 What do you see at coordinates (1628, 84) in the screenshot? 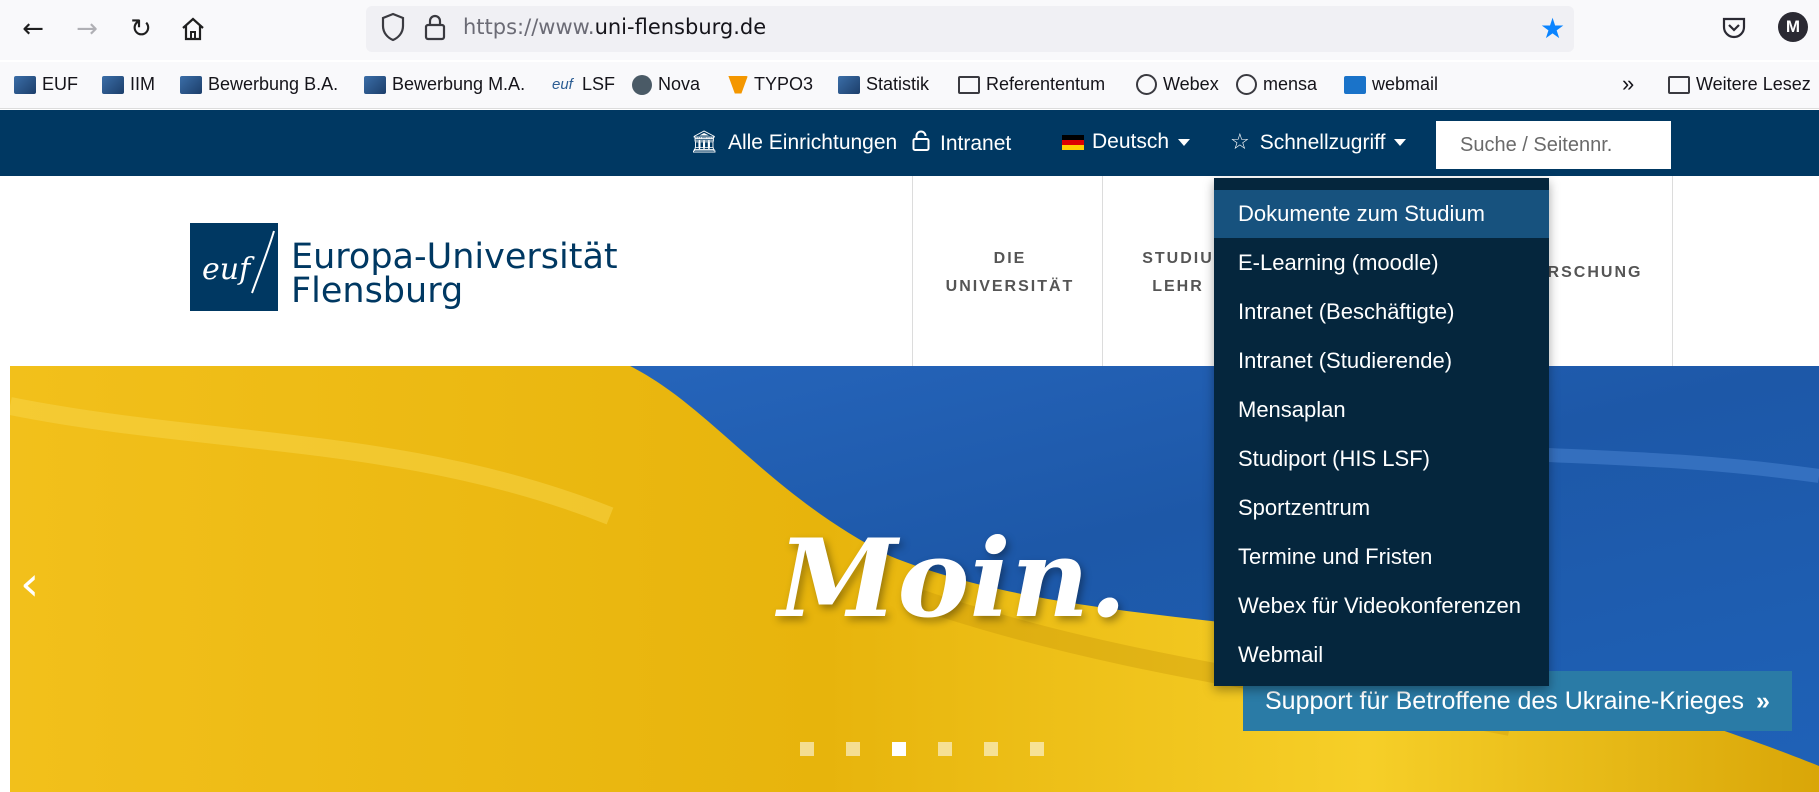
I see `bookmarks-overflow-chevron-icon: »` at bounding box center [1628, 84].